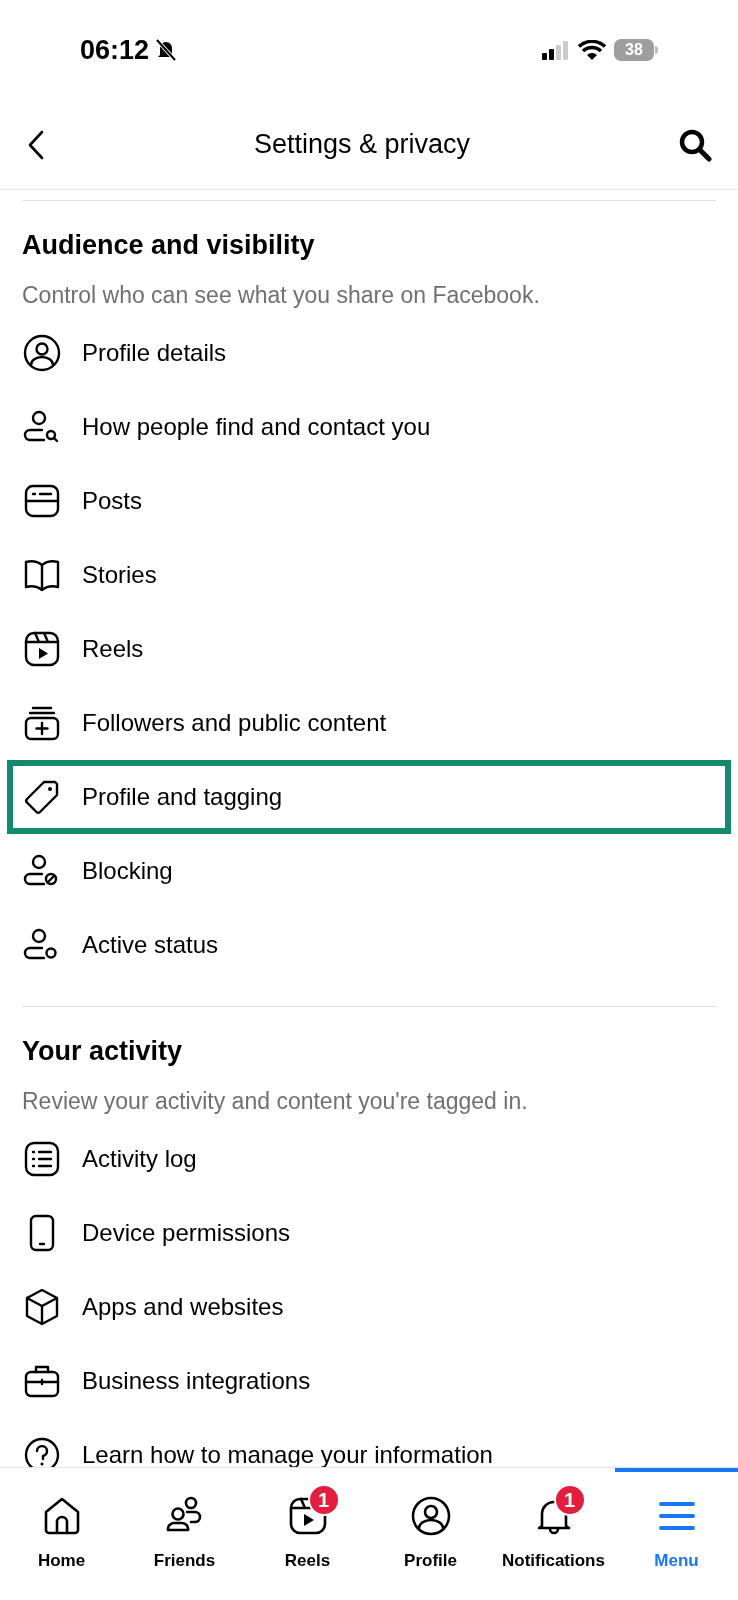  What do you see at coordinates (36, 144) in the screenshot?
I see `back-icon` at bounding box center [36, 144].